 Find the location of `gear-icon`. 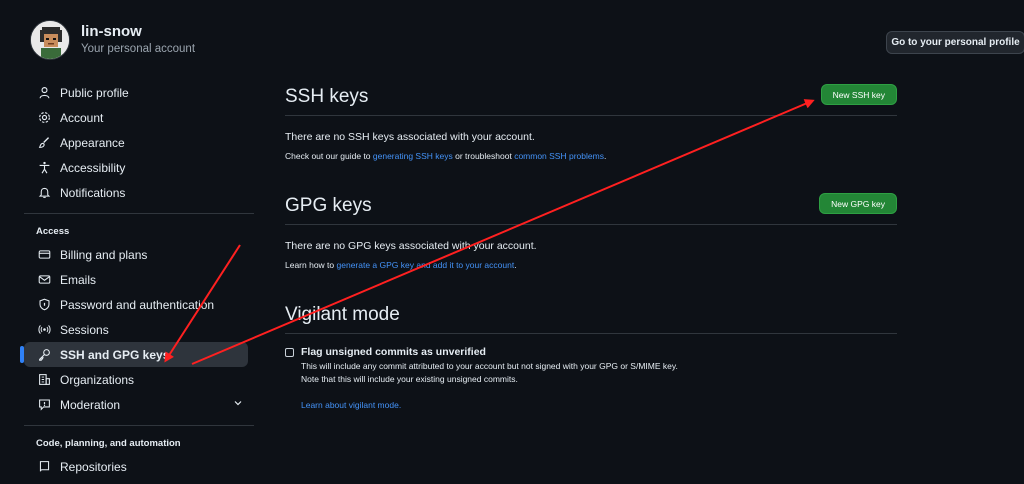

gear-icon is located at coordinates (44, 118).